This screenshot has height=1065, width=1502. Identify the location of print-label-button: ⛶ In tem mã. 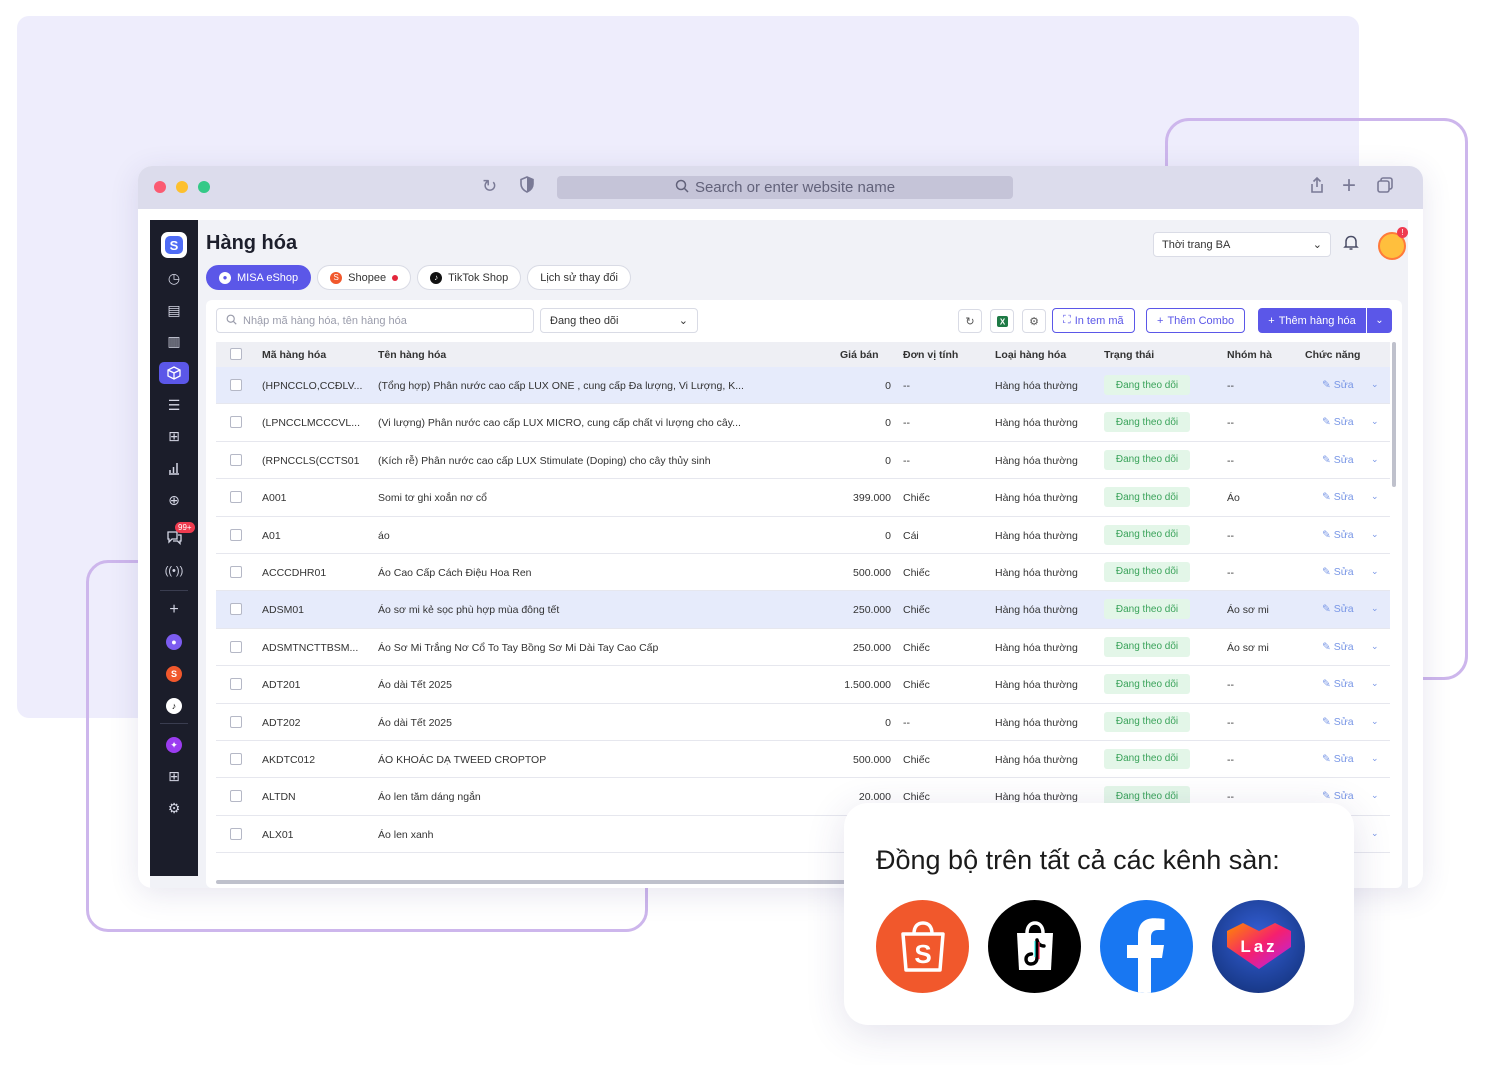
(1093, 320).